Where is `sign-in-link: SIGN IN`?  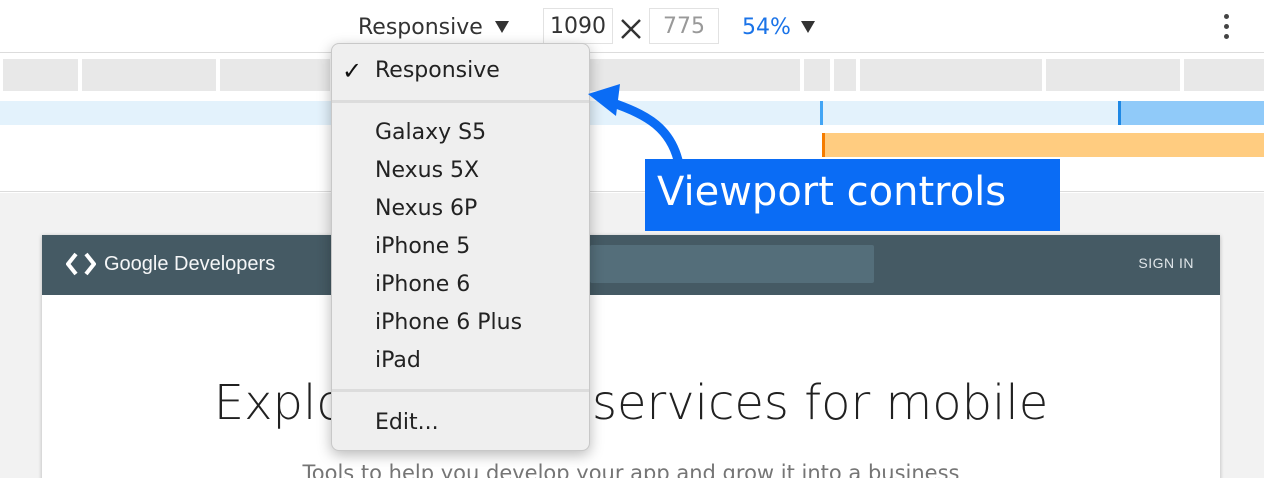 sign-in-link: SIGN IN is located at coordinates (1166, 263).